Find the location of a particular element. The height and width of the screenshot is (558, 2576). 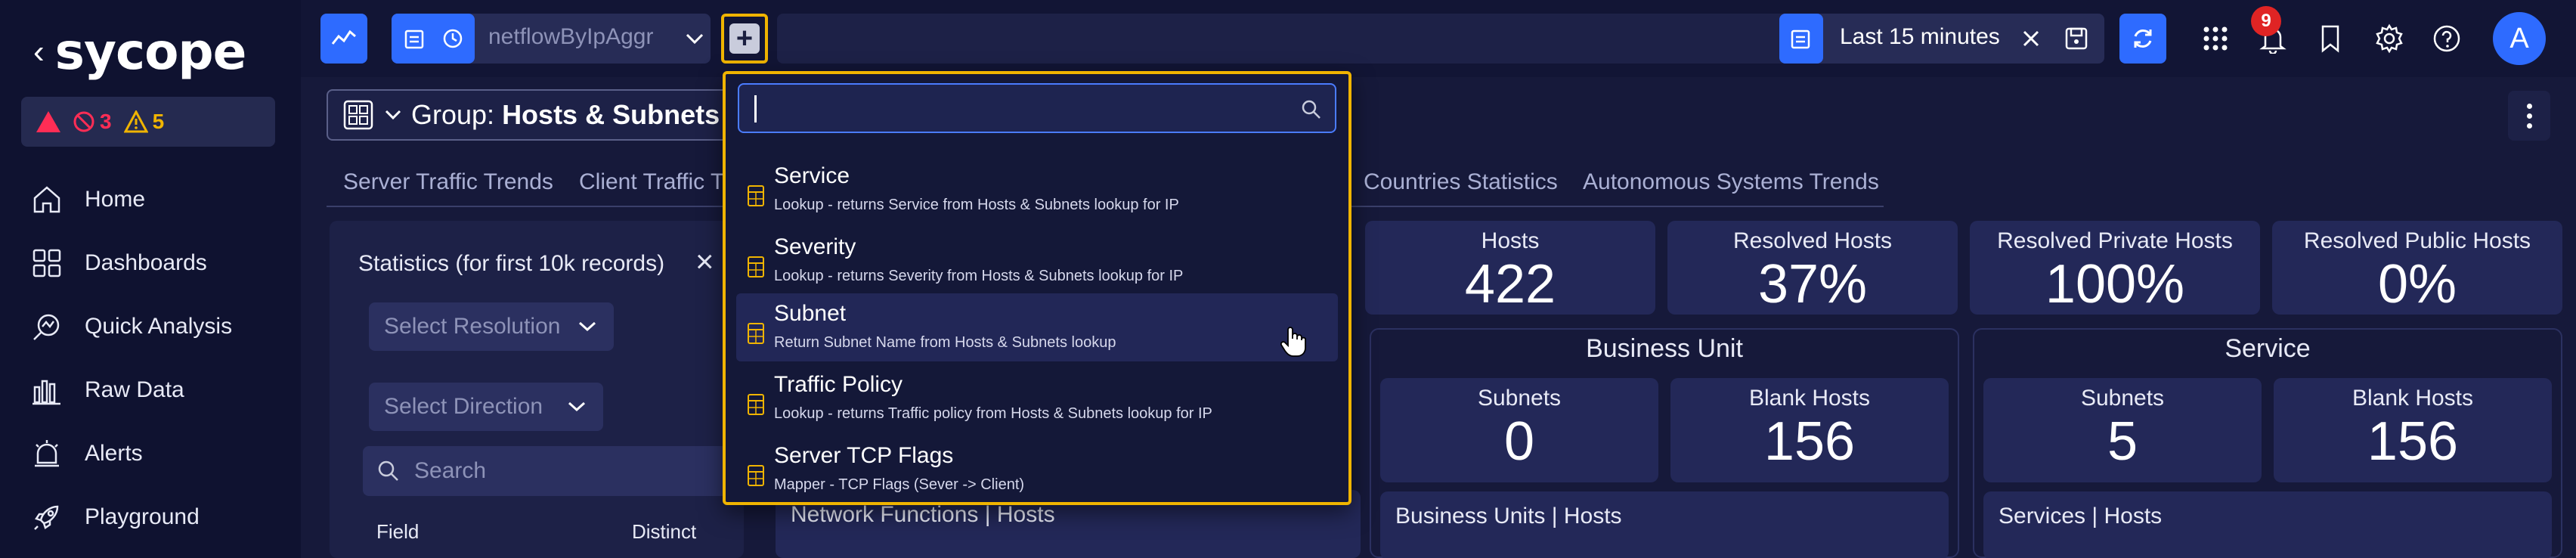

saved-times-button is located at coordinates (1801, 39).